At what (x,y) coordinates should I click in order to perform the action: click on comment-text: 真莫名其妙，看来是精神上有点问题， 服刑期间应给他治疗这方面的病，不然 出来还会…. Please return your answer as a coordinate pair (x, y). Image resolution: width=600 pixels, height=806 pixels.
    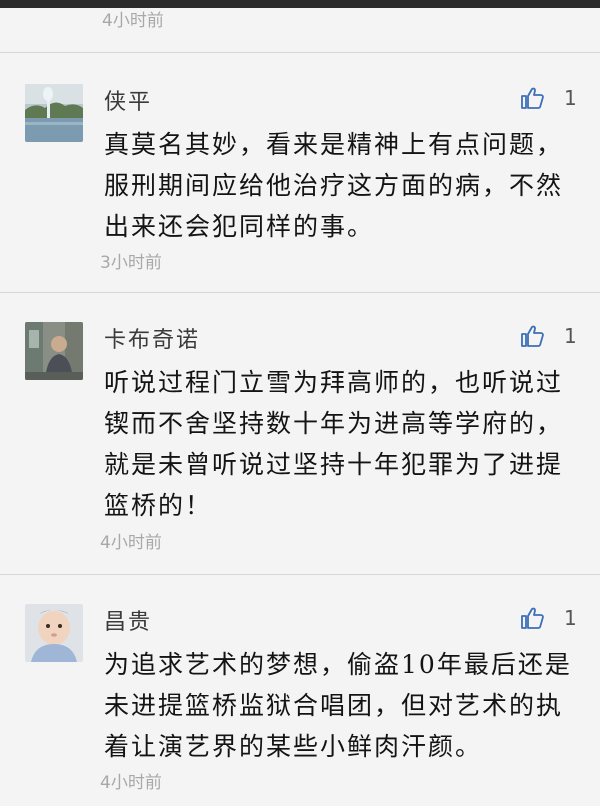
    Looking at the image, I should click on (334, 185).